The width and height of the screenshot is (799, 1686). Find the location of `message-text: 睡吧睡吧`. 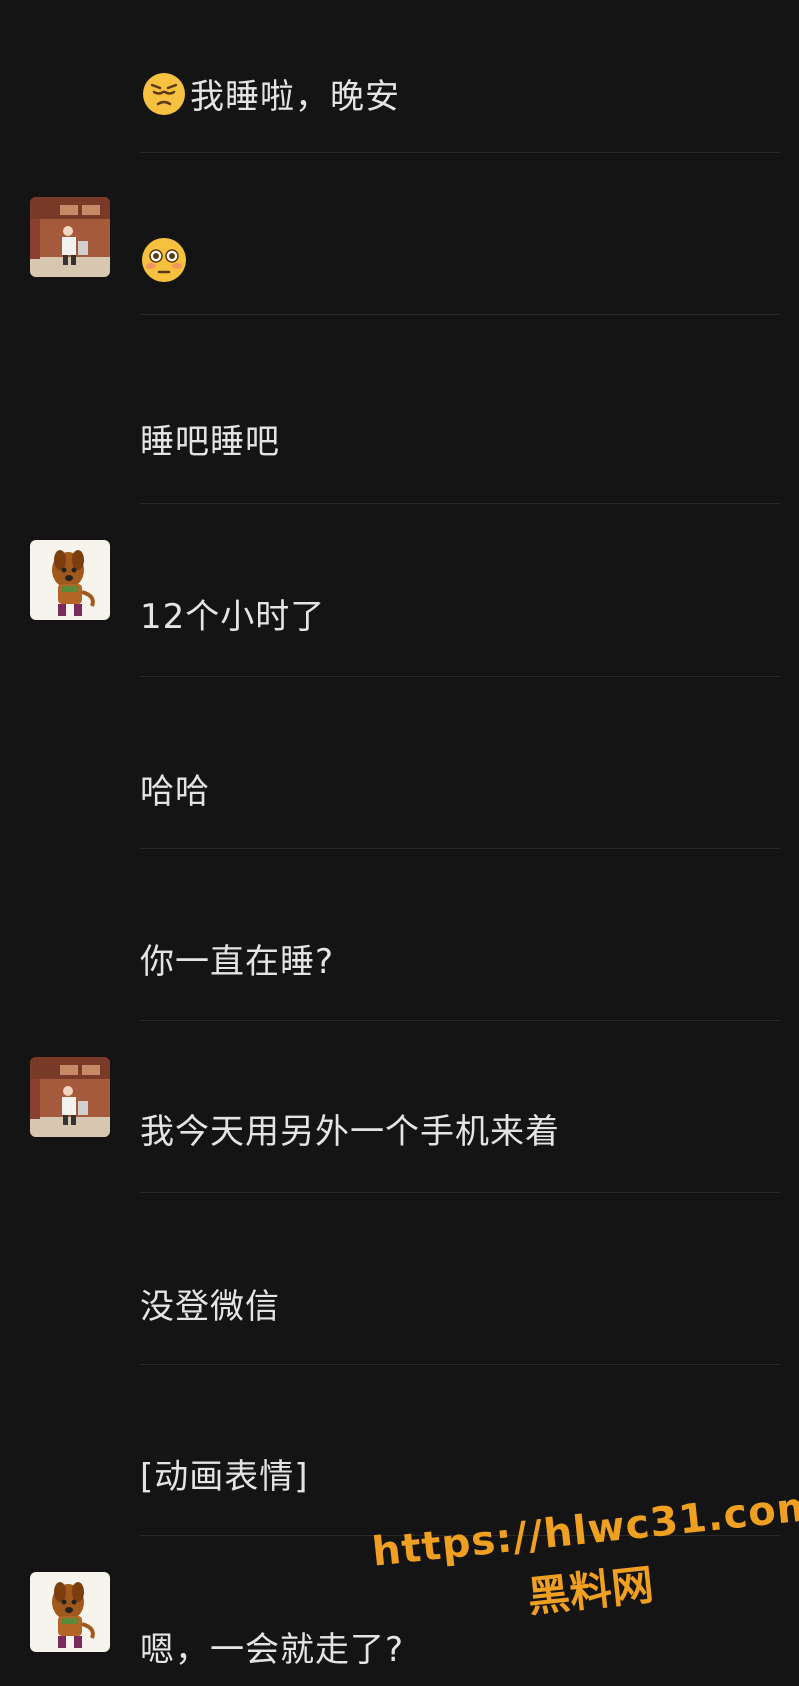

message-text: 睡吧睡吧 is located at coordinates (210, 442).